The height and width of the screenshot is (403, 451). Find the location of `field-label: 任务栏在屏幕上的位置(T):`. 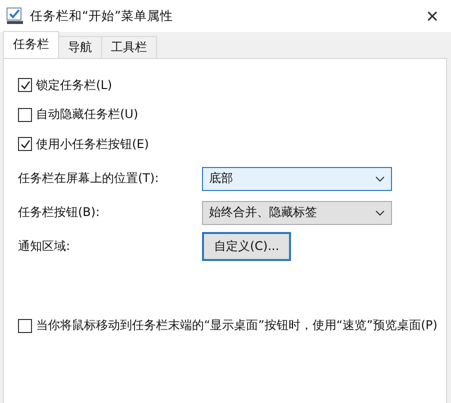

field-label: 任务栏在屏幕上的位置(T): is located at coordinates (89, 178).